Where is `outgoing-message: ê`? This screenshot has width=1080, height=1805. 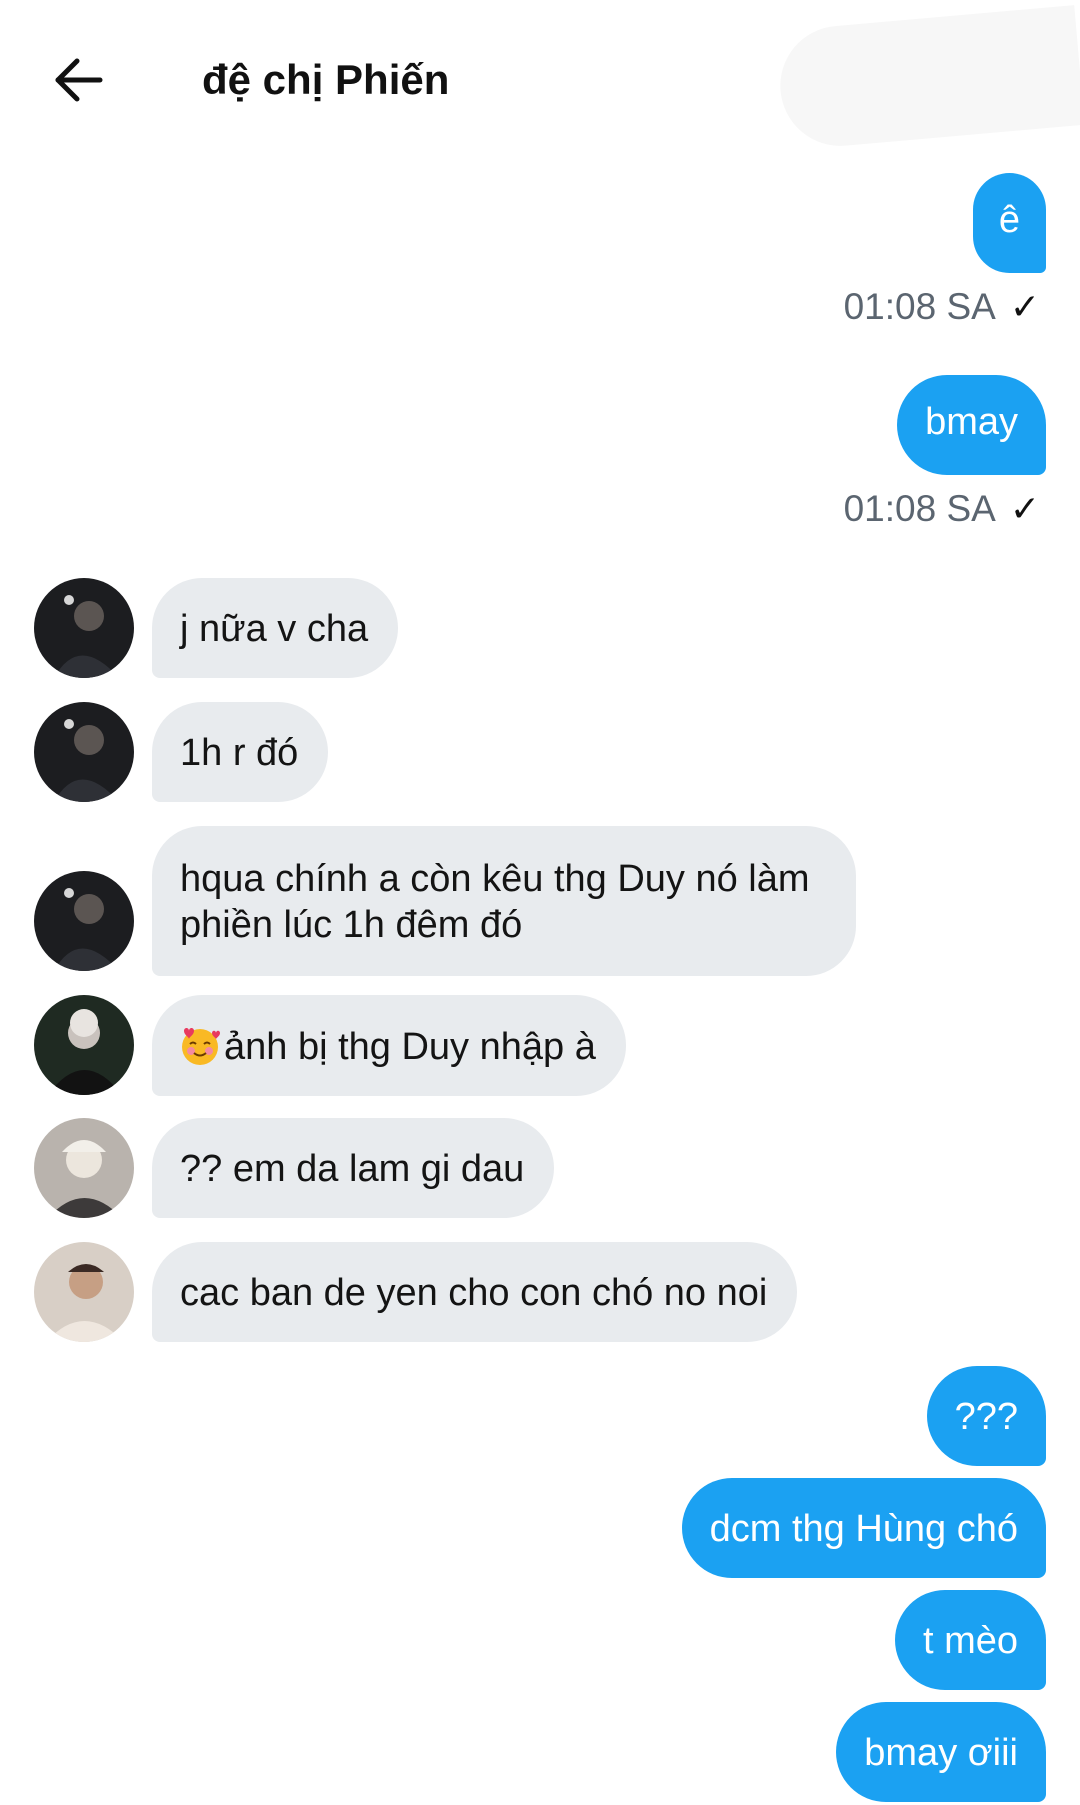
outgoing-message: ê is located at coordinates (1009, 223).